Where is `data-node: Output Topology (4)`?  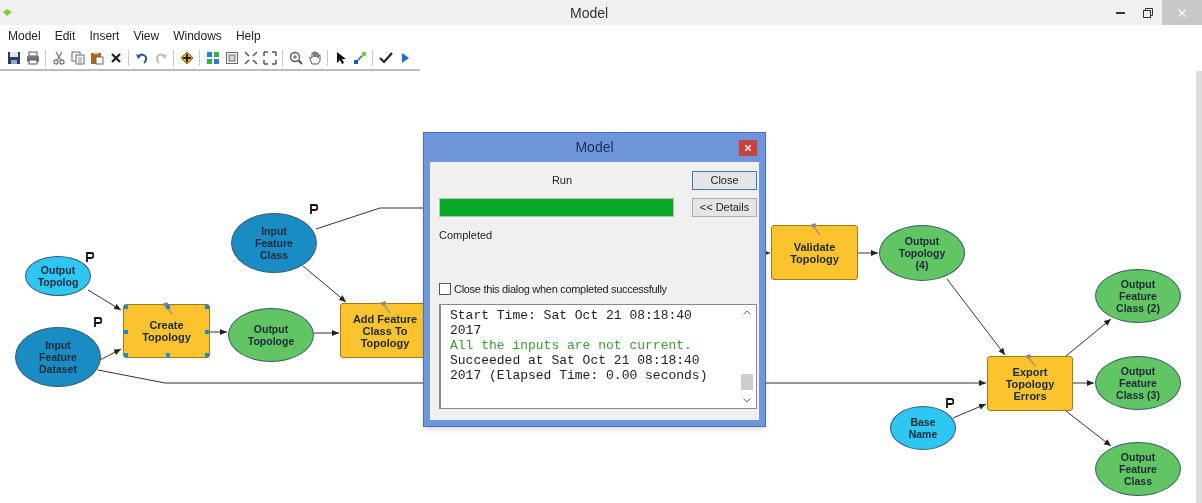 data-node: Output Topology (4) is located at coordinates (922, 253).